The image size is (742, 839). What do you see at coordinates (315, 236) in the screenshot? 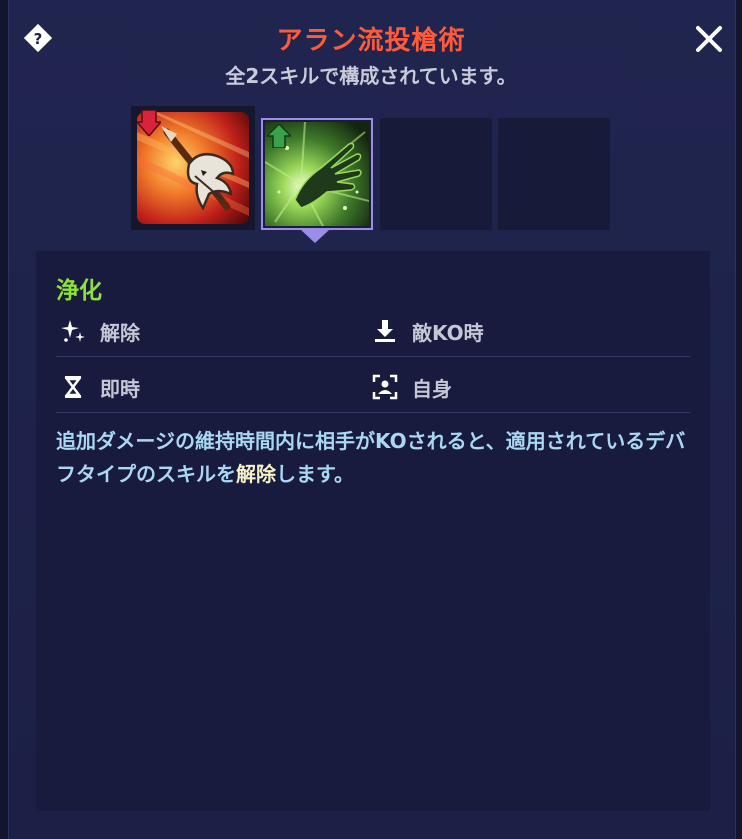
I see `selected-slot-pointer` at bounding box center [315, 236].